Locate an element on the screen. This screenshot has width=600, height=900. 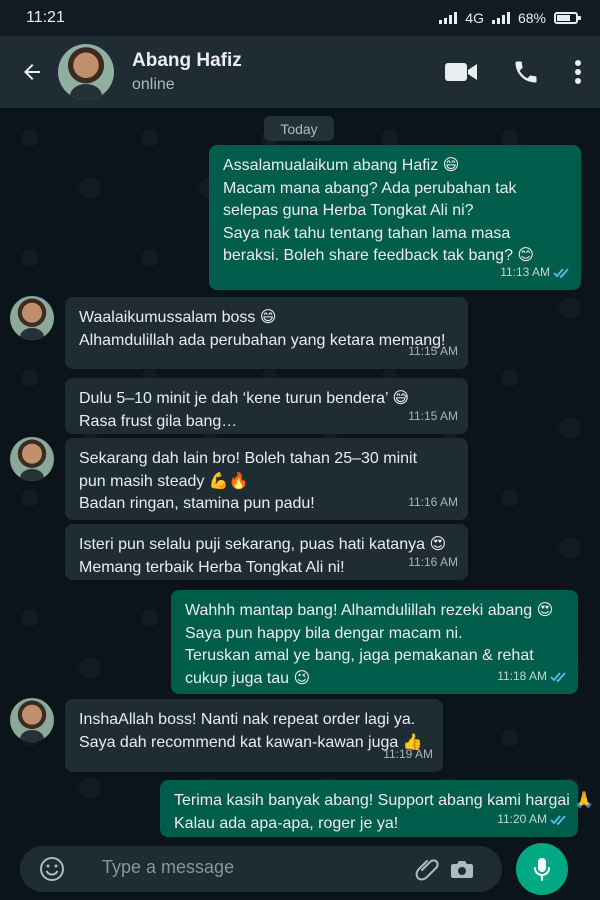
message-line: Macam mana abang? Ada perubahan tak is located at coordinates (370, 188).